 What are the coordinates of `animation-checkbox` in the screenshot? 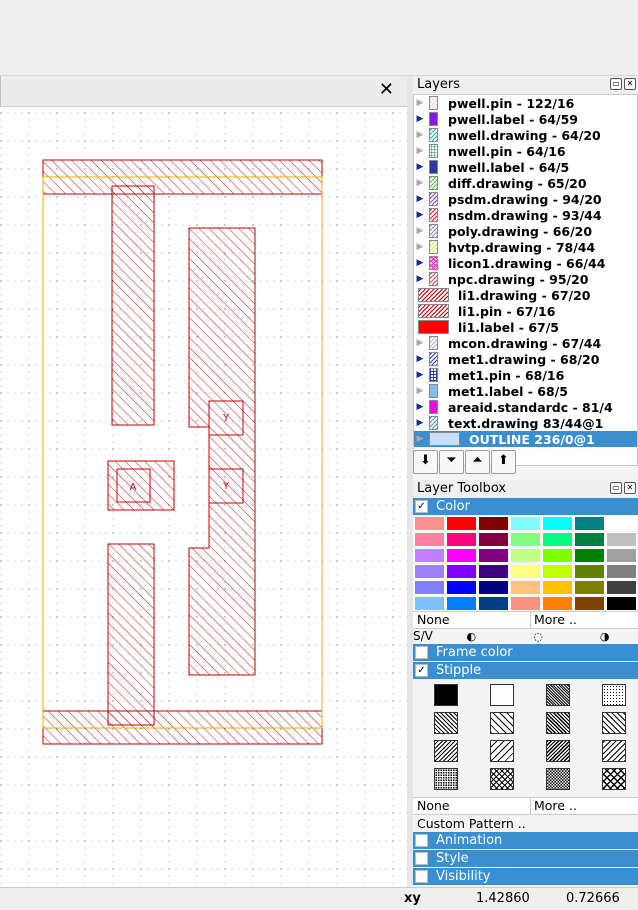 It's located at (421, 840).